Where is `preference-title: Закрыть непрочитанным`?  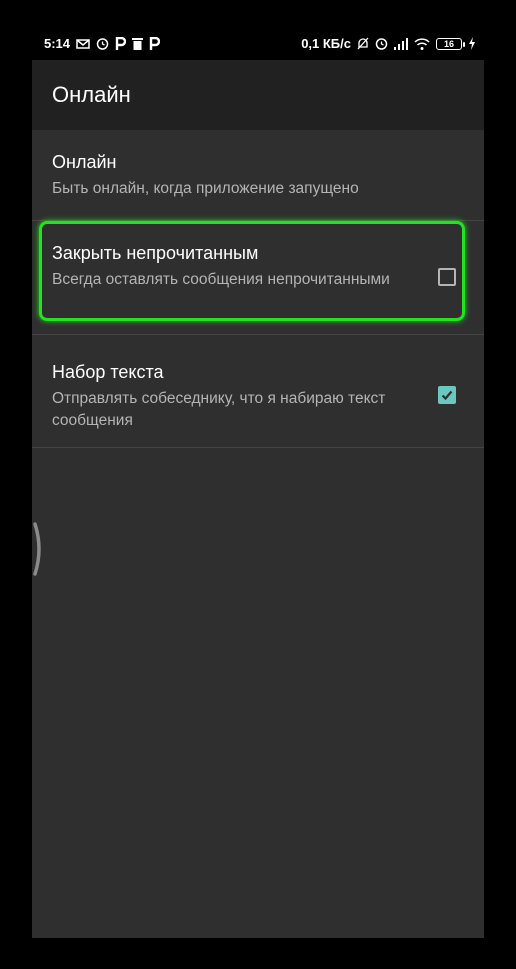 preference-title: Закрыть непрочитанным is located at coordinates (155, 253).